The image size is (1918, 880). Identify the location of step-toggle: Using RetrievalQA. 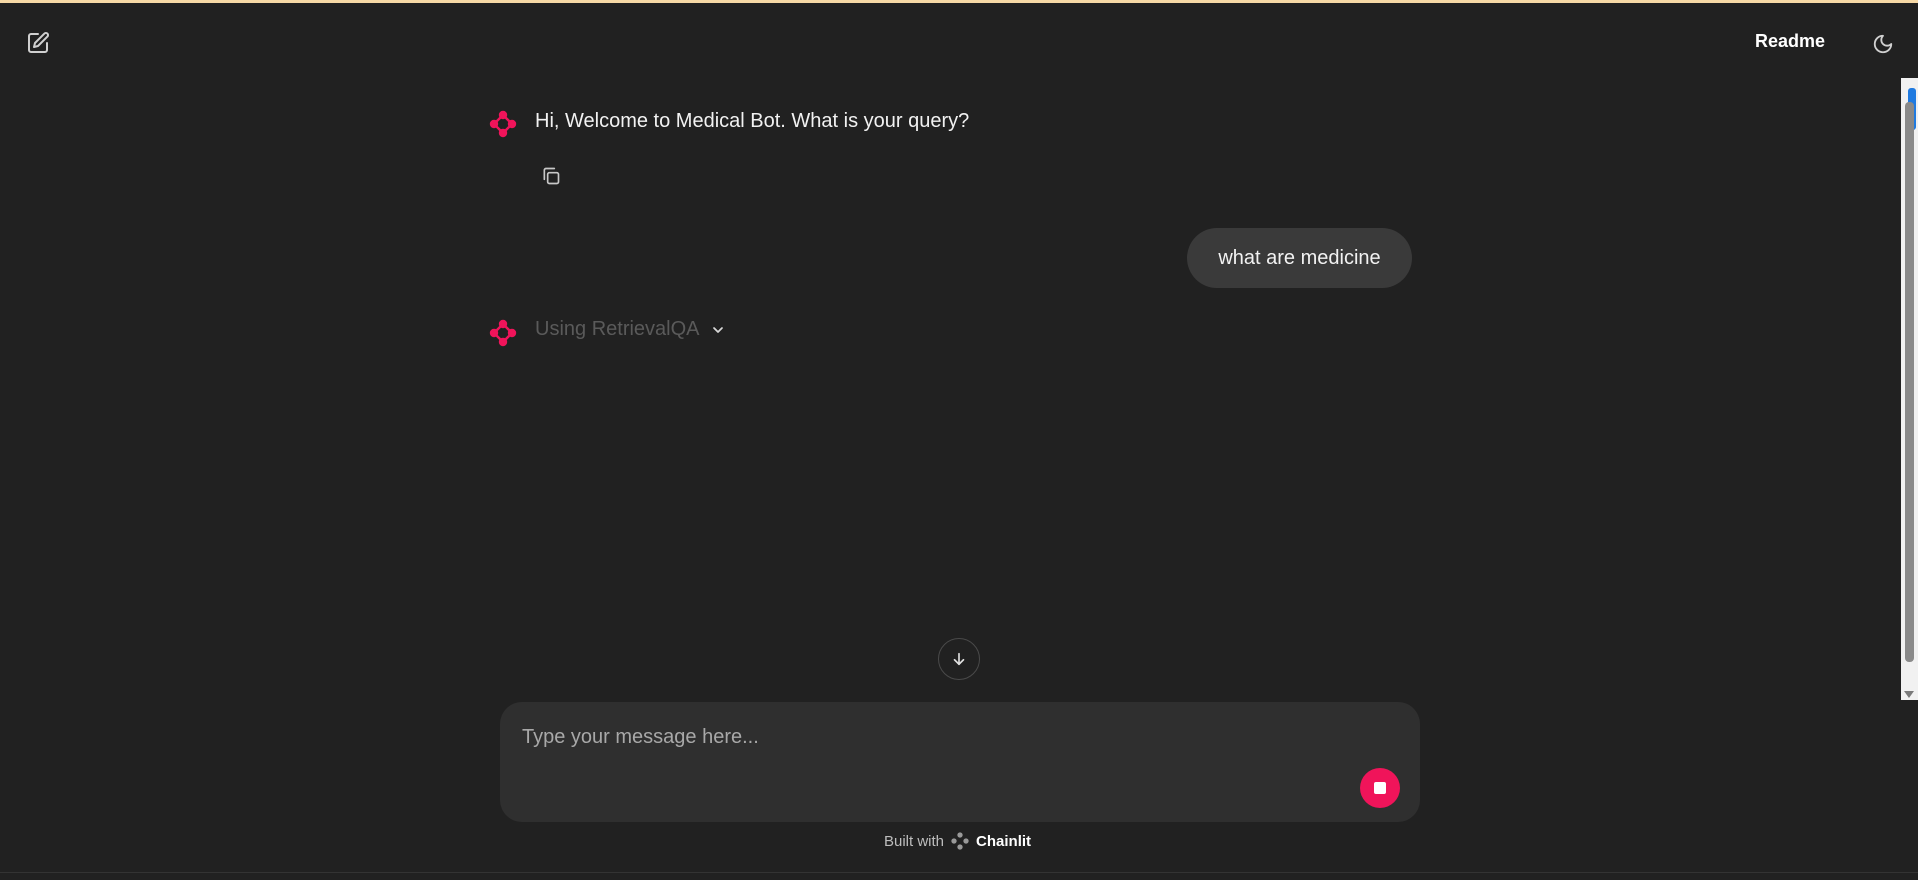
(630, 329).